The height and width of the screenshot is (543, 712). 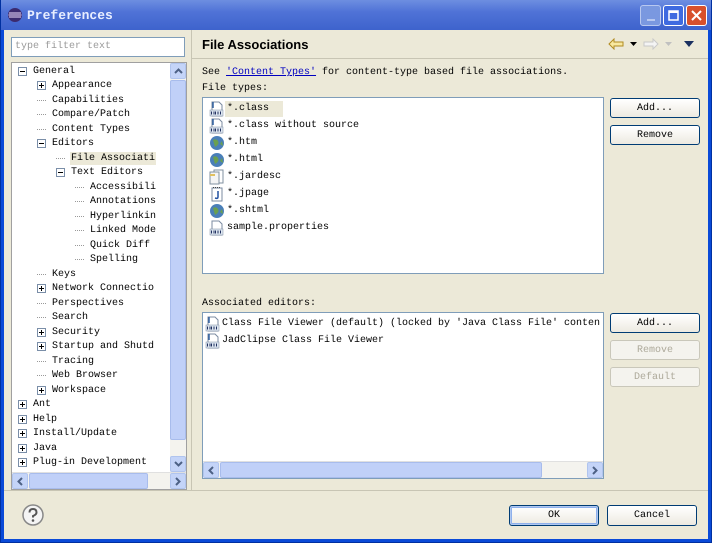 I want to click on tree-item: Tracing, so click(x=73, y=361).